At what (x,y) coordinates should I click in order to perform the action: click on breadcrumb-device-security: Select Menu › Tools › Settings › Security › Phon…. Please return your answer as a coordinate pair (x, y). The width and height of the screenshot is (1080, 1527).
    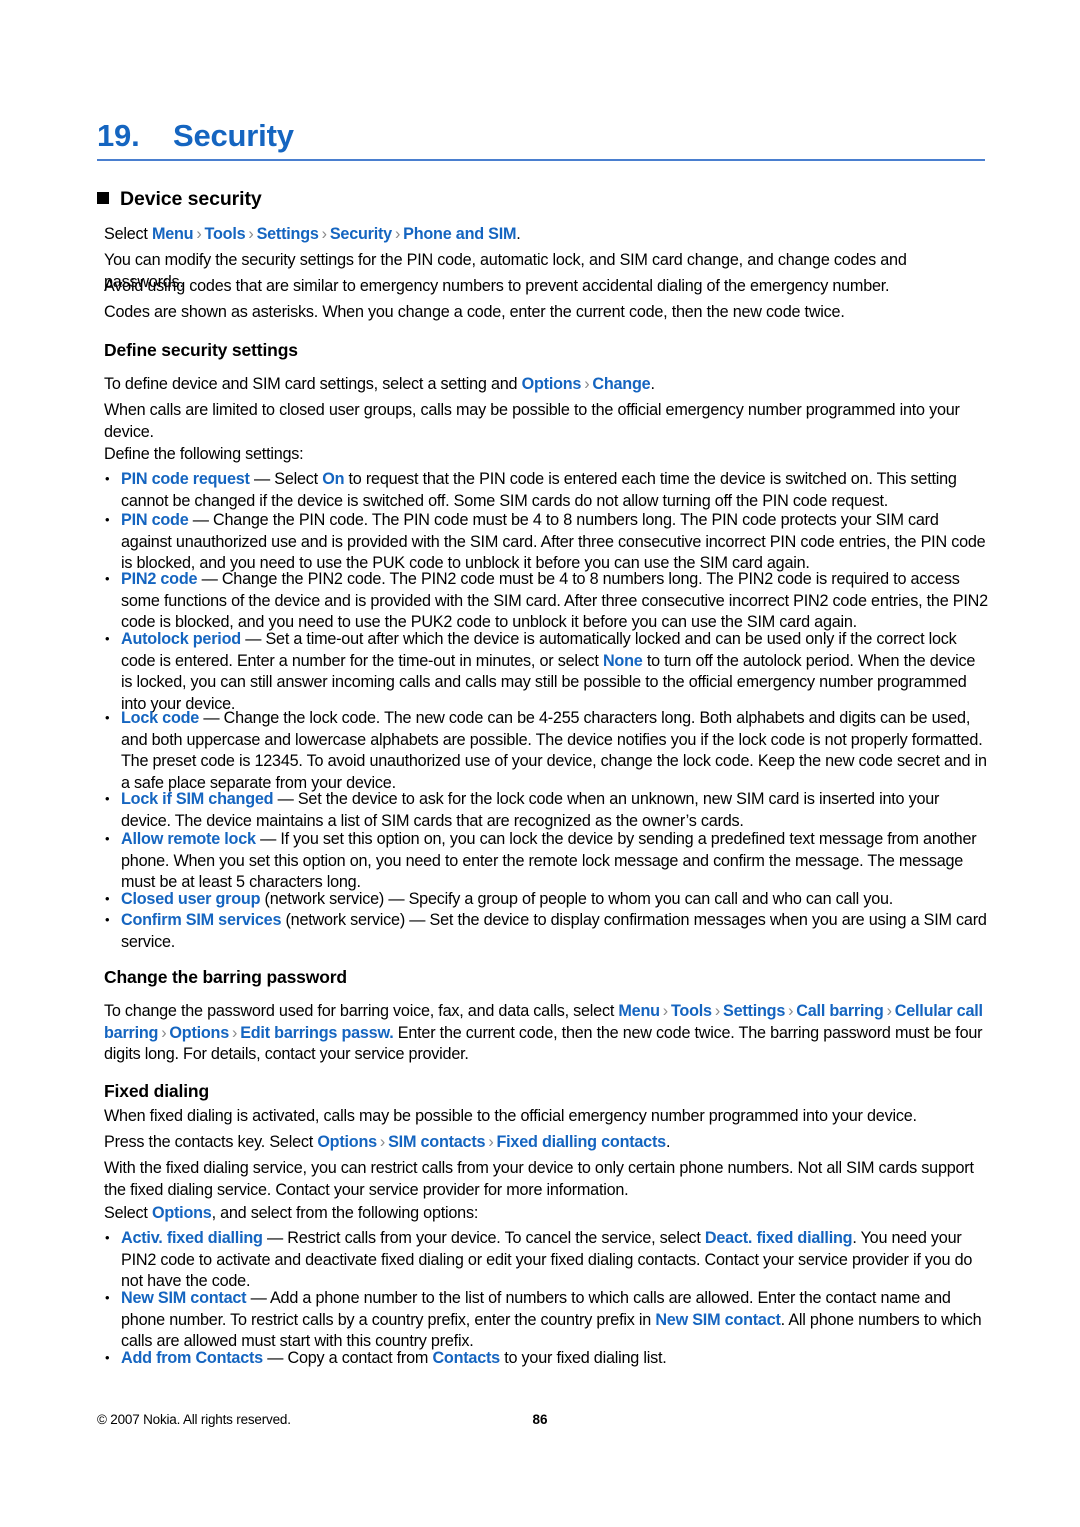
    Looking at the image, I should click on (546, 235).